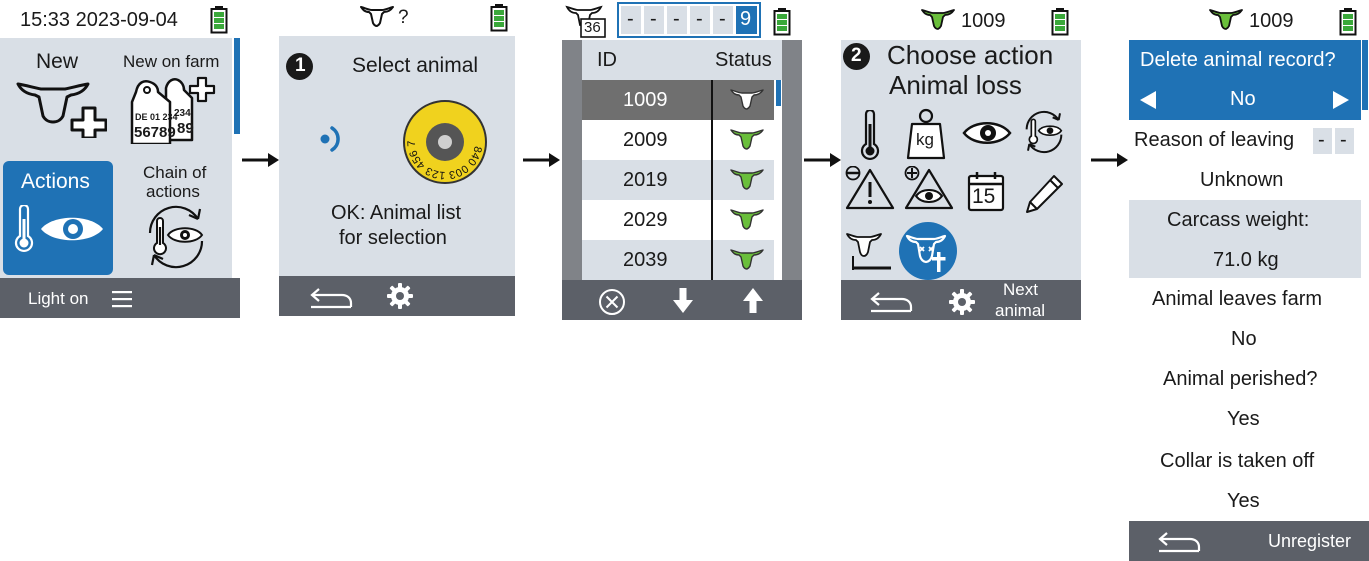 This screenshot has width=1369, height=561. Describe the element at coordinates (987, 133) in the screenshot. I see `eye-icon` at that location.